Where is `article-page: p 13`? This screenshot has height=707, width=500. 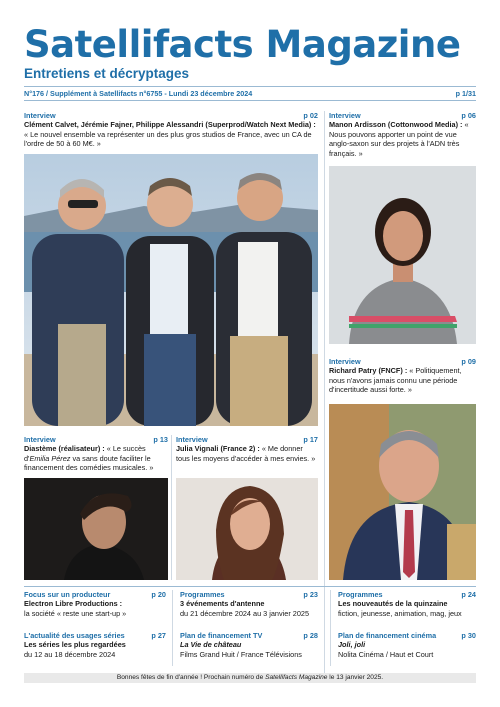
article-page: p 13 is located at coordinates (160, 439).